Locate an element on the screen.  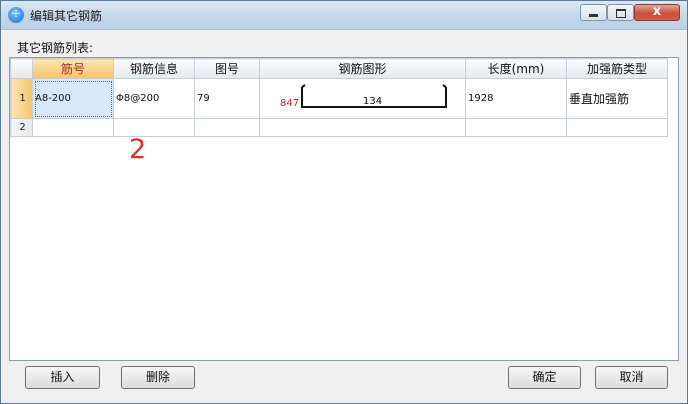
delete-button: 删除 is located at coordinates (158, 377).